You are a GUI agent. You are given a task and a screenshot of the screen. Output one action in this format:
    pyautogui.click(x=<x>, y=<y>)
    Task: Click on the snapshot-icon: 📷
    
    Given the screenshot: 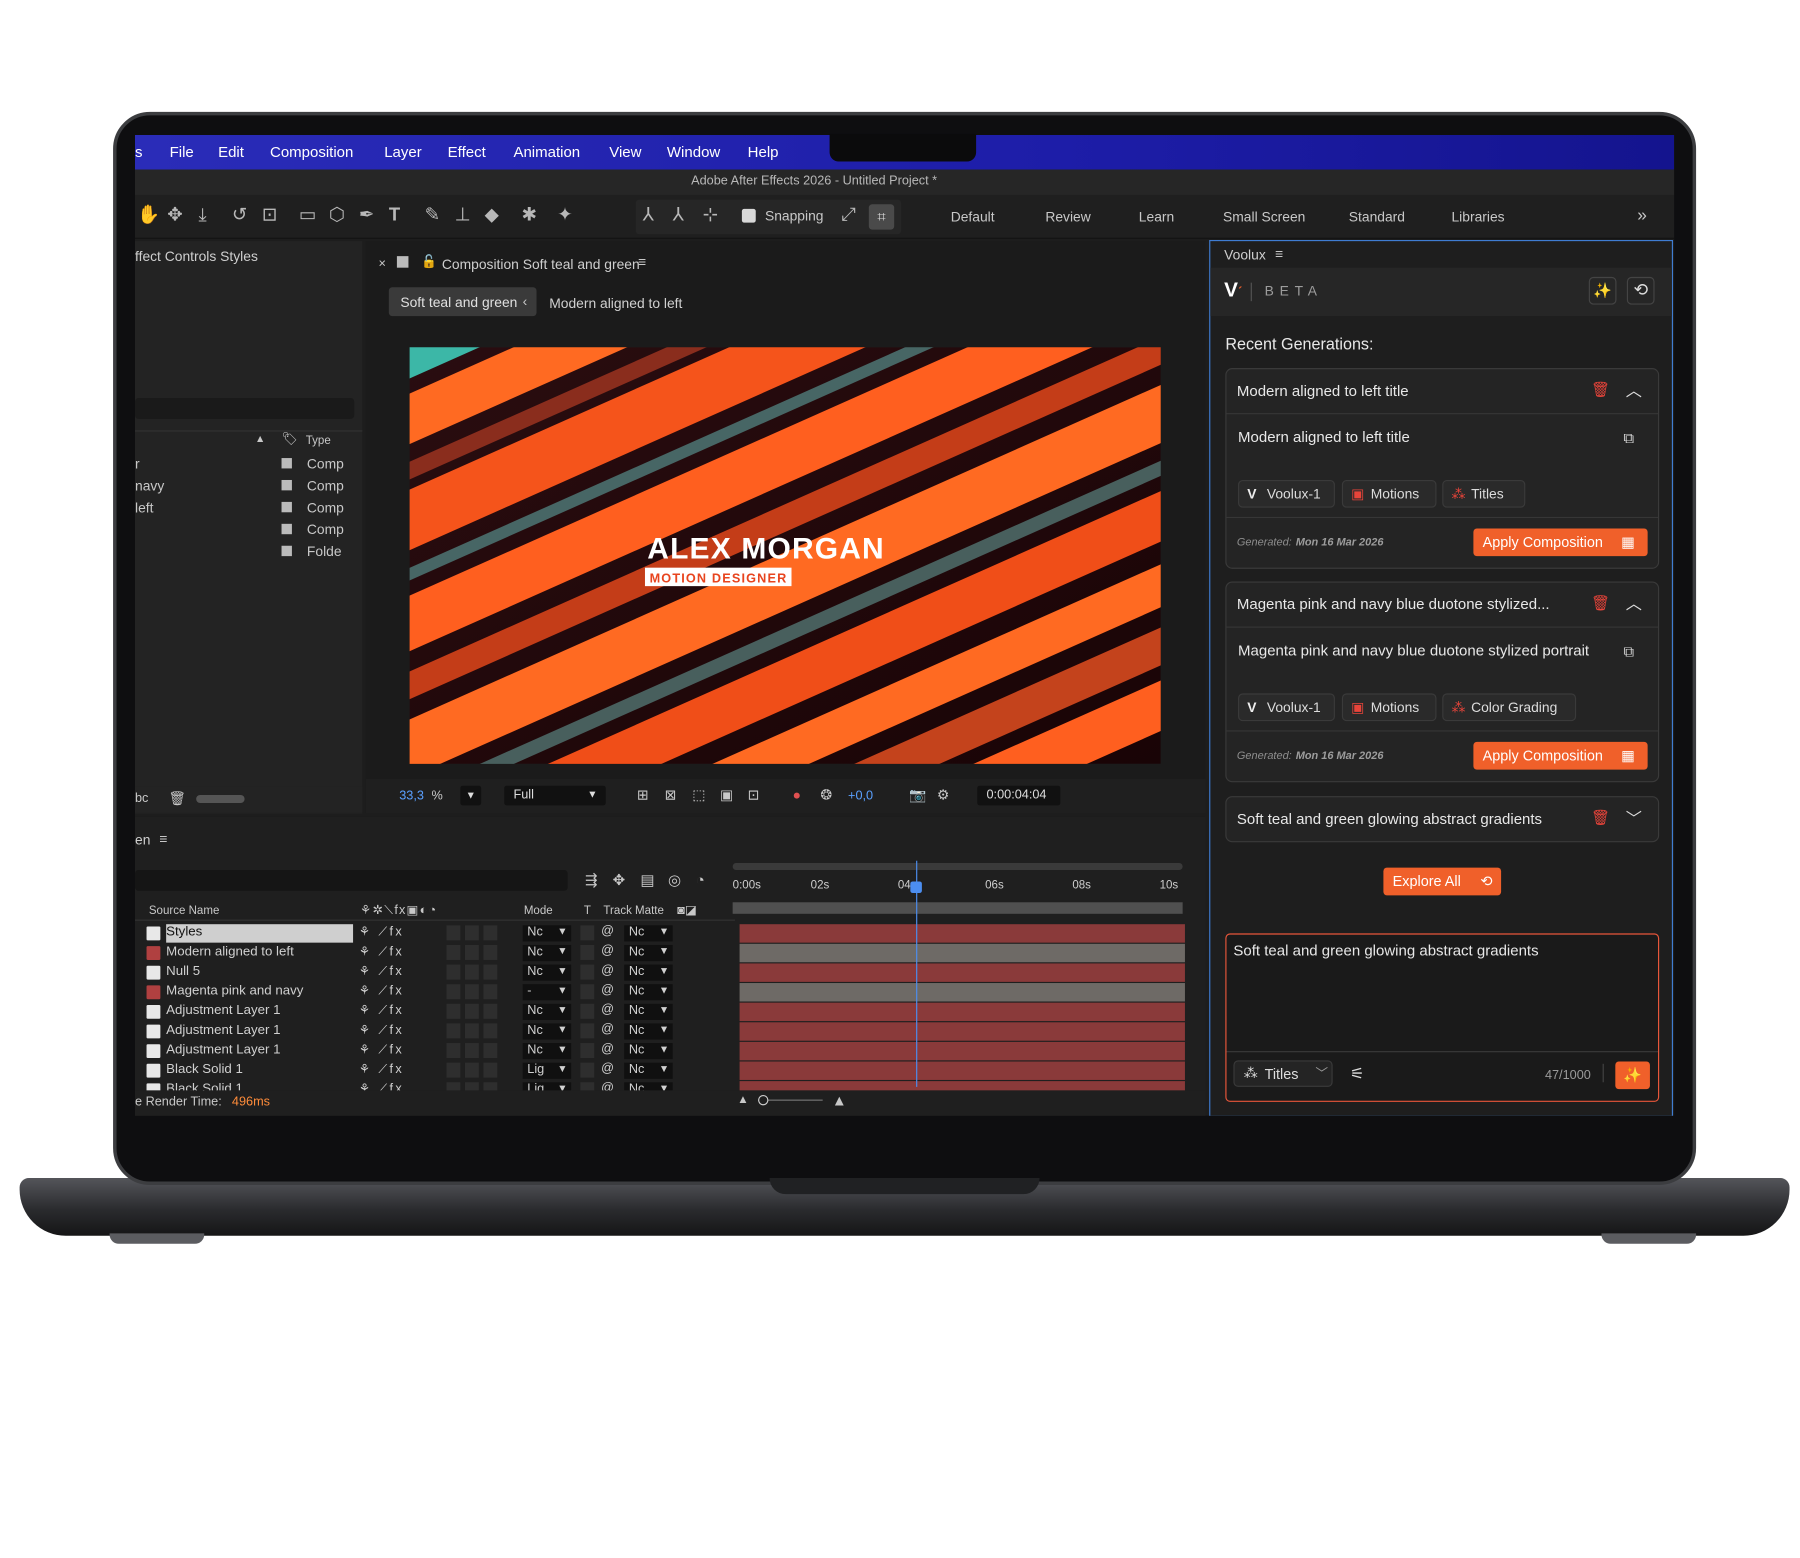 What is the action you would take?
    pyautogui.click(x=917, y=795)
    